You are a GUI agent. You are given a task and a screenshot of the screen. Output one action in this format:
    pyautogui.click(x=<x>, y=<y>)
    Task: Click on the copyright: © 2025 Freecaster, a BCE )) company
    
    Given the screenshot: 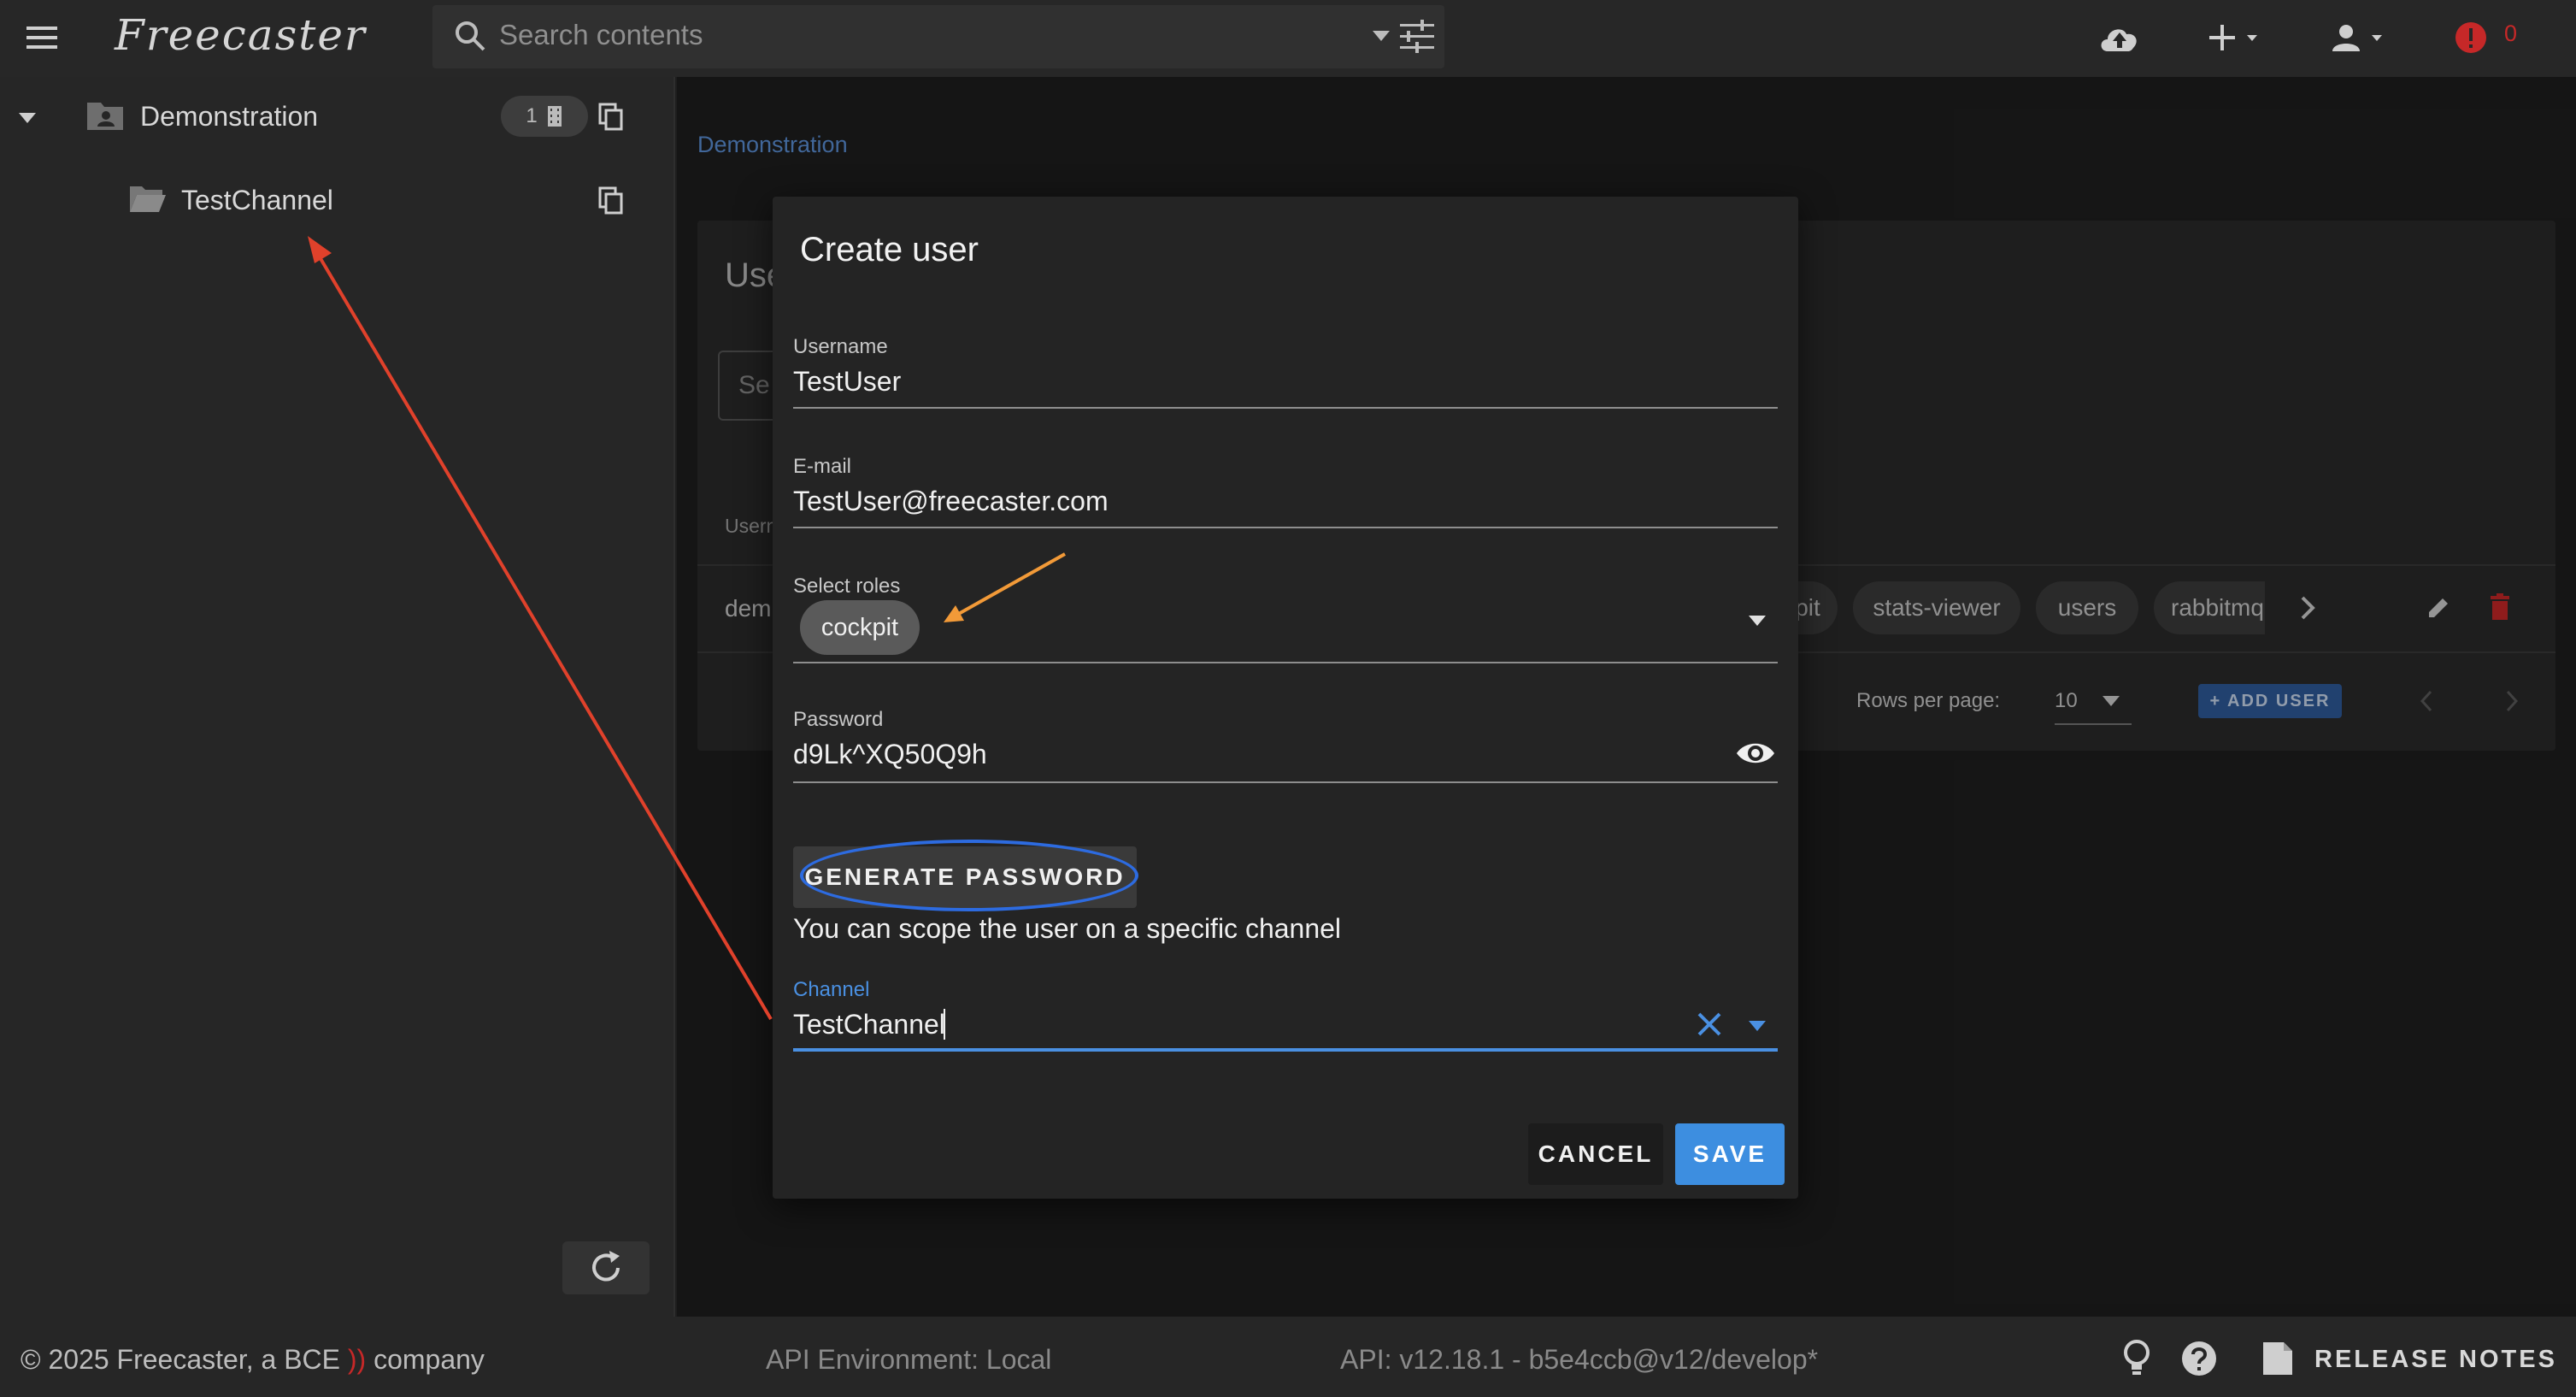 What is the action you would take?
    pyautogui.click(x=253, y=1360)
    